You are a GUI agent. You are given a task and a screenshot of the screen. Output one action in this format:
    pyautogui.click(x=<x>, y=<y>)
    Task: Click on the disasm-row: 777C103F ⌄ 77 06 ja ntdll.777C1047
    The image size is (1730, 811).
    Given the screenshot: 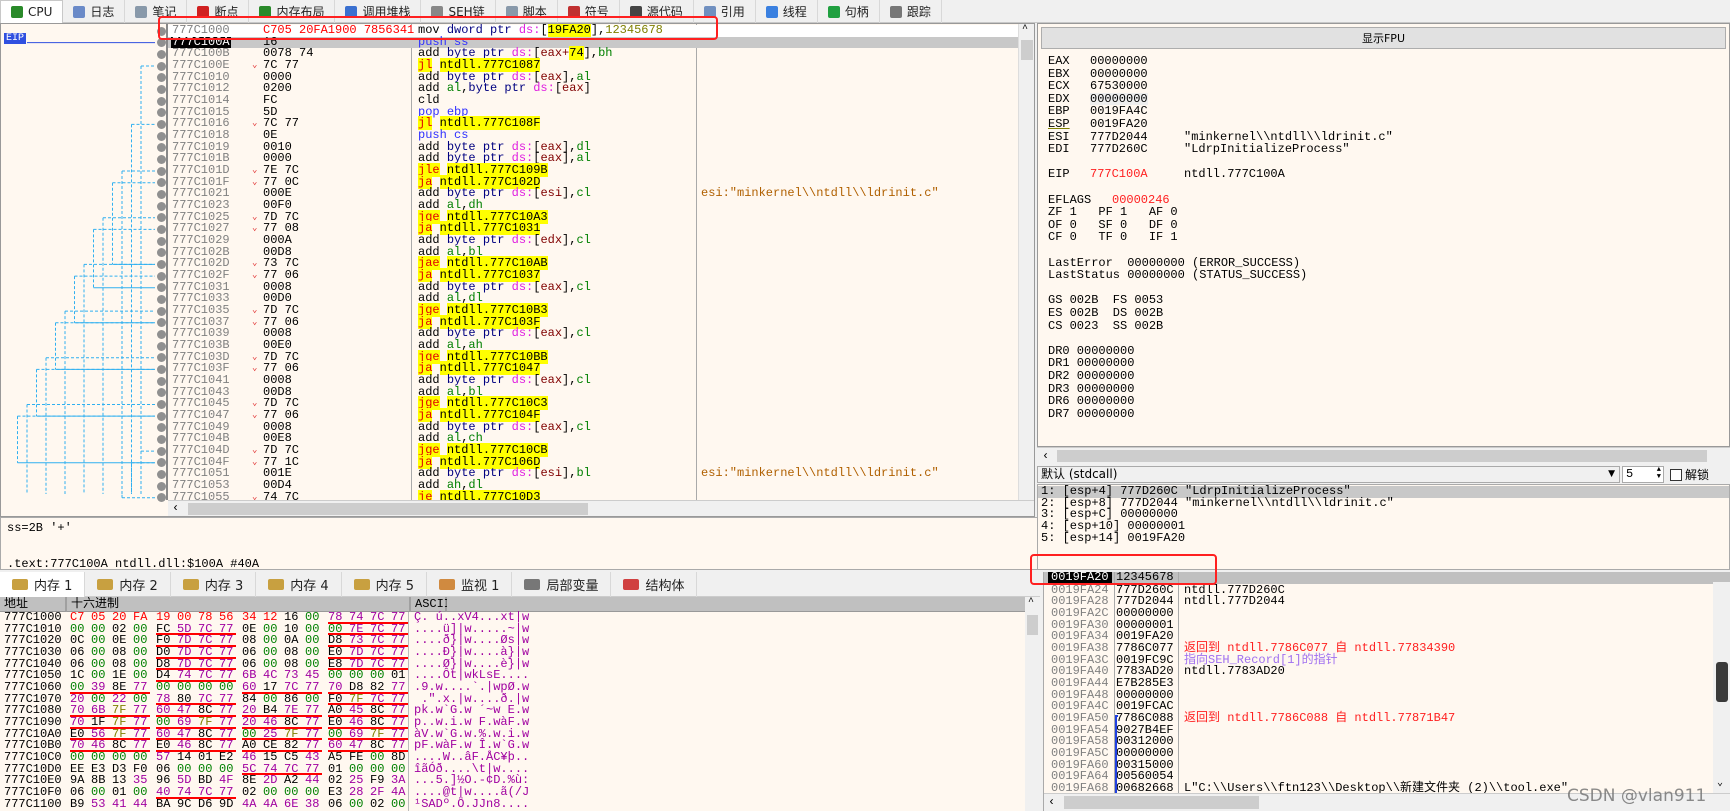 What is the action you would take?
    pyautogui.click(x=593, y=368)
    